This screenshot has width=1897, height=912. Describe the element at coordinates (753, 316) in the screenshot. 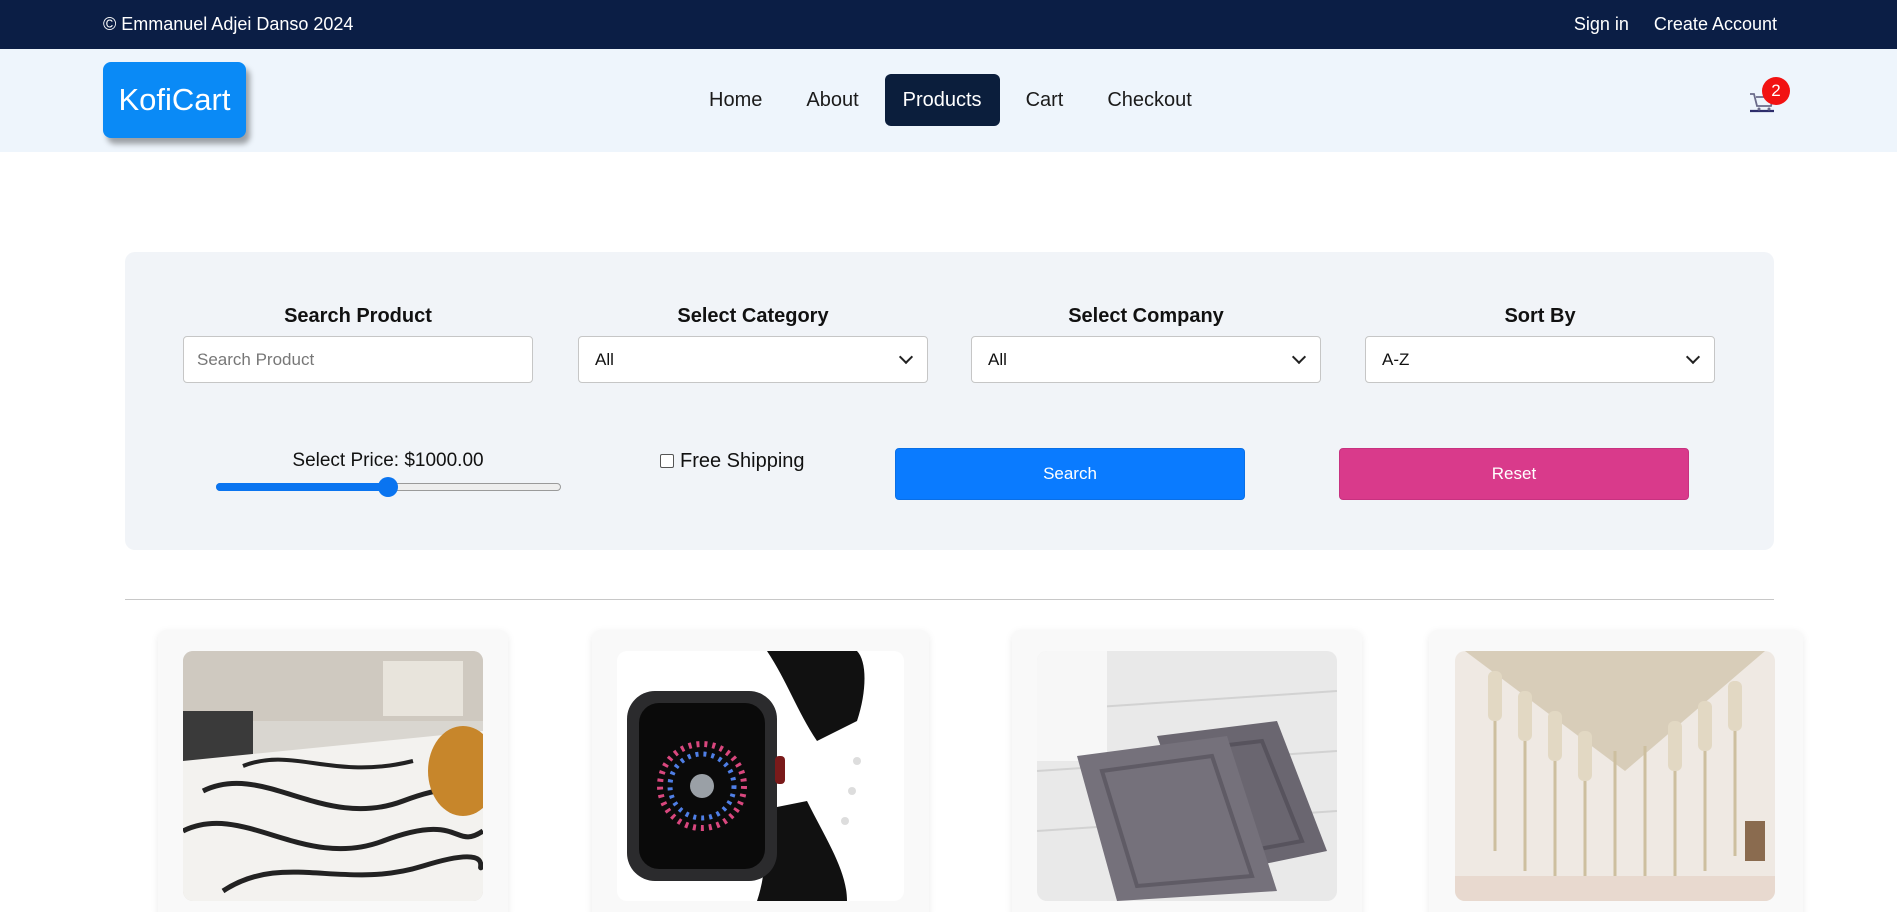

I see `category-label: Select Category` at that location.